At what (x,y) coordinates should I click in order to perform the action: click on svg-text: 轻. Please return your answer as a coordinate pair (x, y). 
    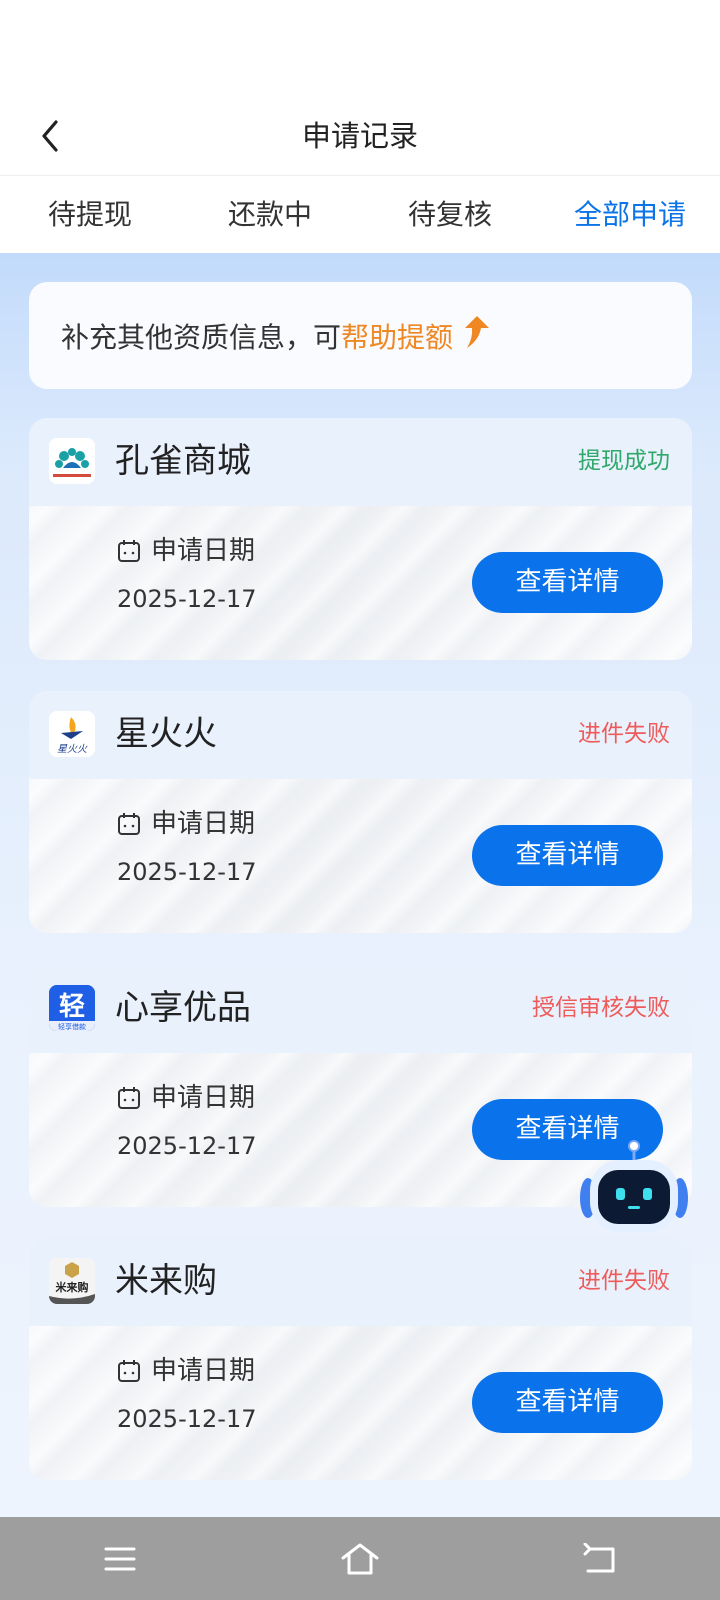
    Looking at the image, I should click on (72, 1007).